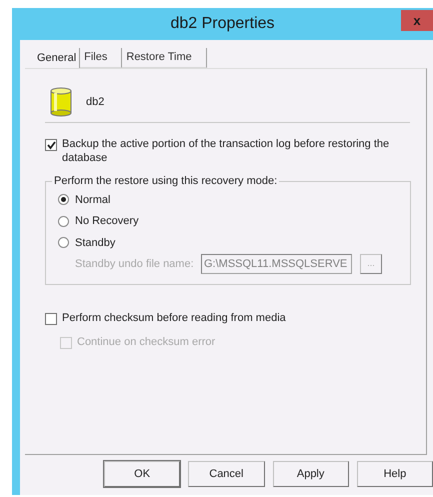 The width and height of the screenshot is (433, 497). Describe the element at coordinates (226, 151) in the screenshot. I see `checkbox-label: Backup the active portion of the transaction log before restoring the database` at that location.